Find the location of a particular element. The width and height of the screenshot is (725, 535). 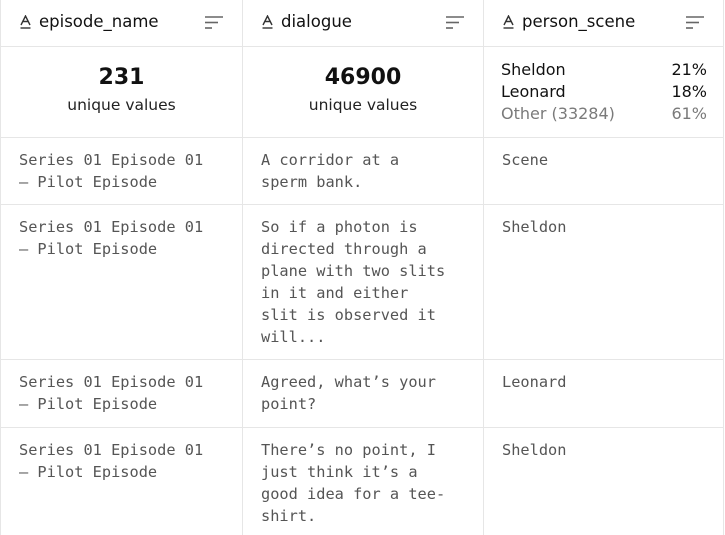

distribution-label: Sheldon is located at coordinates (533, 69).